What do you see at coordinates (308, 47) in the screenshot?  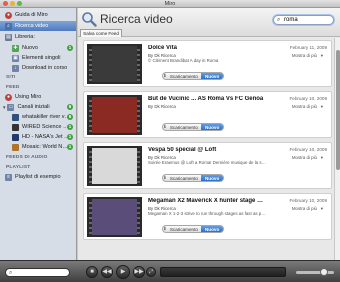 I see `video-date: February 11, 2009` at bounding box center [308, 47].